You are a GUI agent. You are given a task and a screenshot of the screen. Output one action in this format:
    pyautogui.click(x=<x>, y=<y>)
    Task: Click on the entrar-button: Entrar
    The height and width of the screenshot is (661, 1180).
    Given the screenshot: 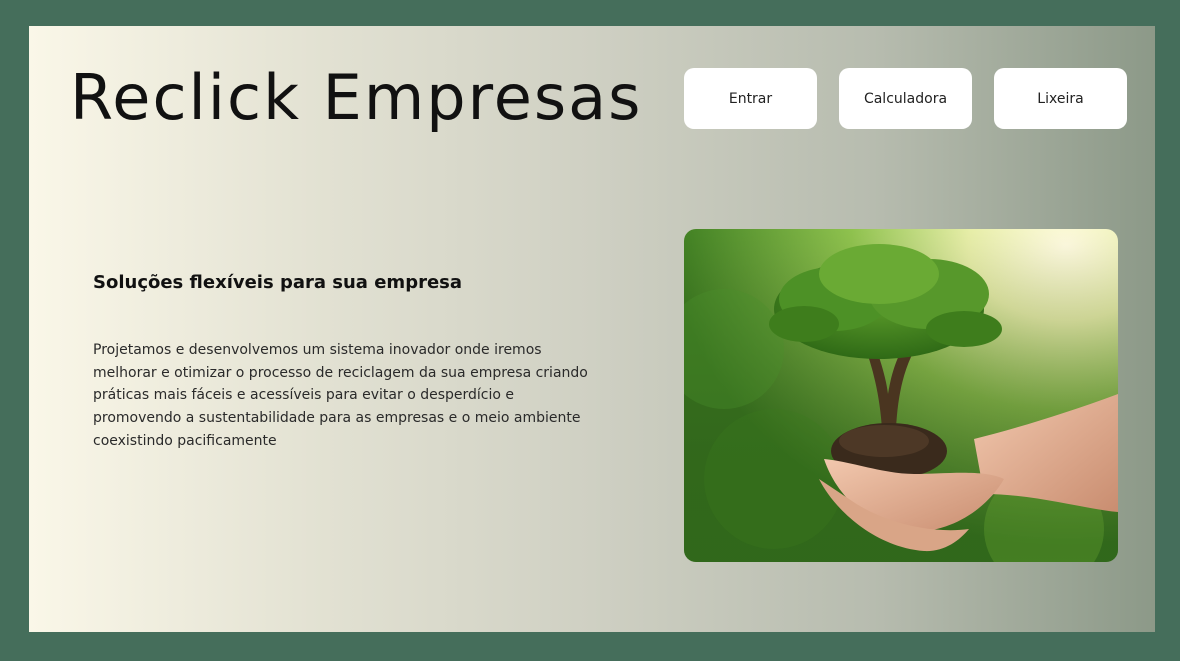 What is the action you would take?
    pyautogui.click(x=750, y=98)
    